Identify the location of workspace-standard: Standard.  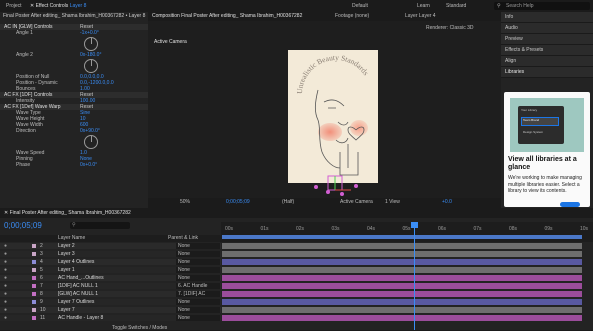
(456, 6).